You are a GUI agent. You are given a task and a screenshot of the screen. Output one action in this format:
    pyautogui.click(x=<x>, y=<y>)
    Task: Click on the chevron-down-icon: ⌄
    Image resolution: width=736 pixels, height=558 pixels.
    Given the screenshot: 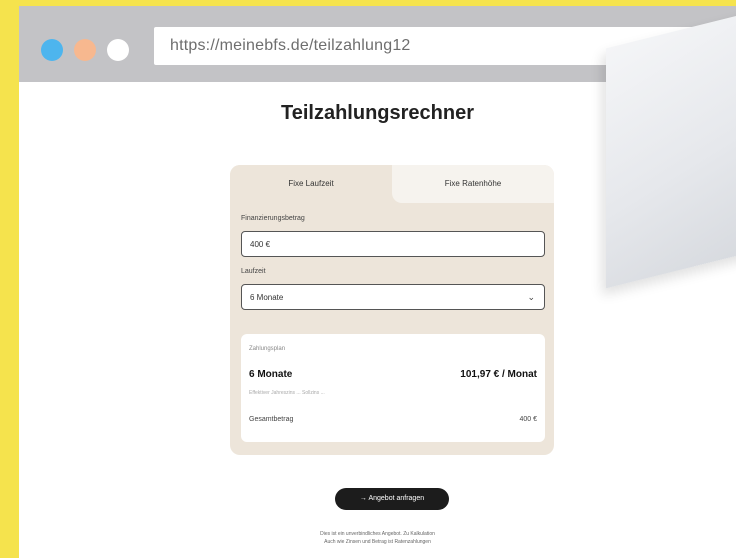 What is the action you would take?
    pyautogui.click(x=531, y=297)
    